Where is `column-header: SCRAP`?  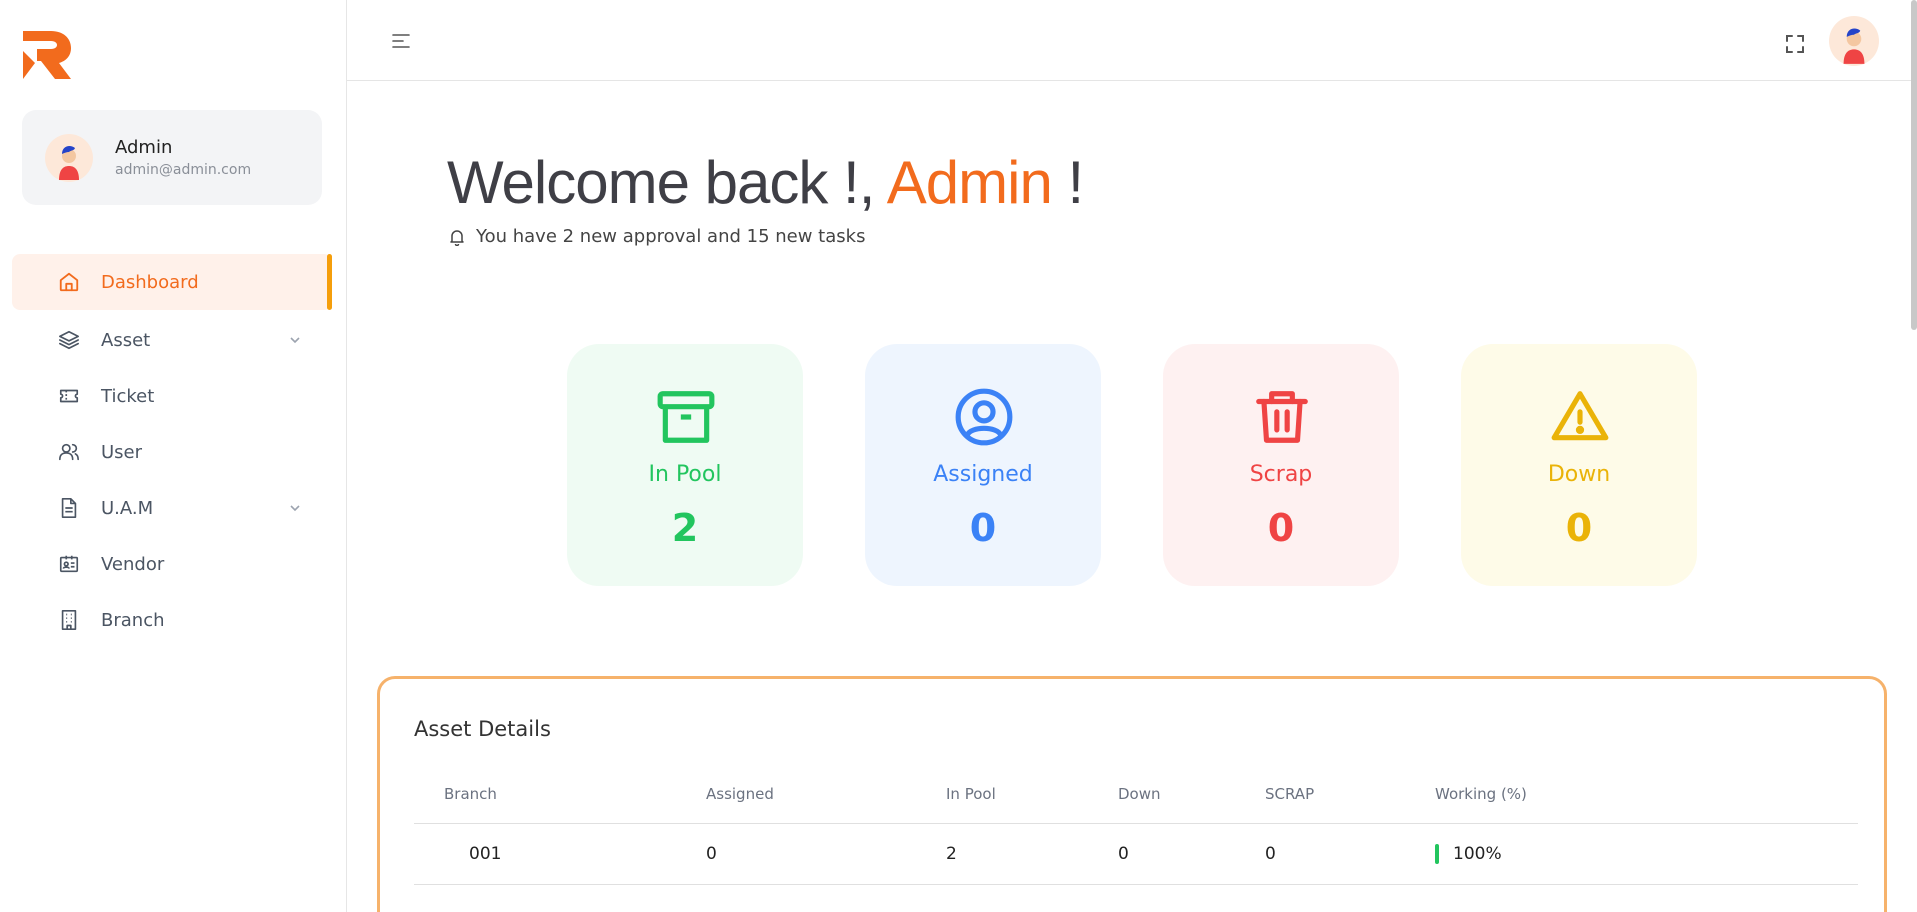 column-header: SCRAP is located at coordinates (1289, 794).